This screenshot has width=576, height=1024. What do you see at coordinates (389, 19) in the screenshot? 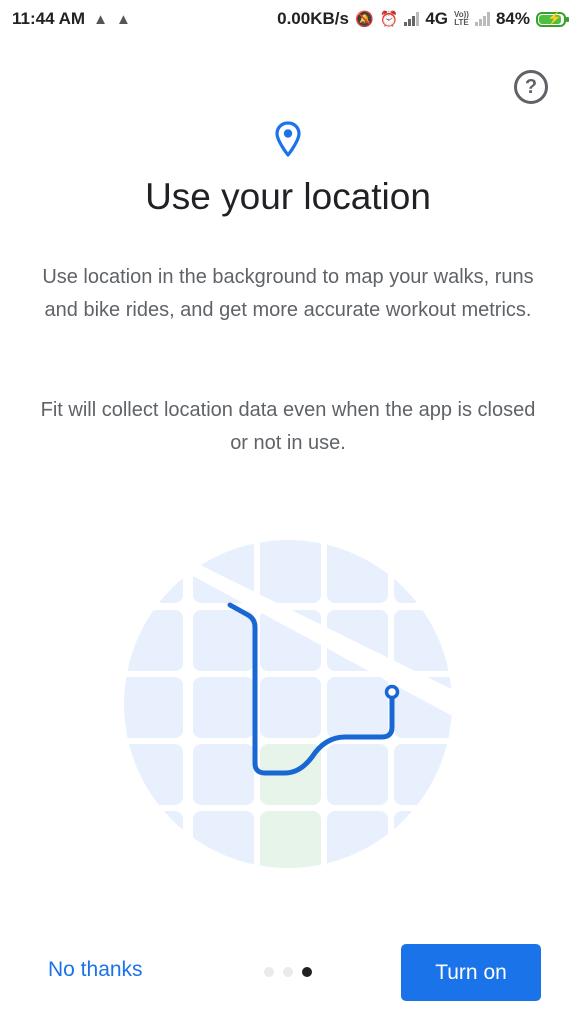
I see `alarm-icon: ⏰` at bounding box center [389, 19].